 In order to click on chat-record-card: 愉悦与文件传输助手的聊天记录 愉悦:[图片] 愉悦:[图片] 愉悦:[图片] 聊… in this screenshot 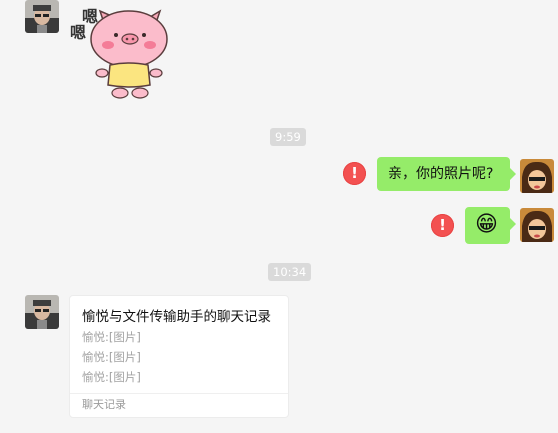, I will do `click(179, 356)`.